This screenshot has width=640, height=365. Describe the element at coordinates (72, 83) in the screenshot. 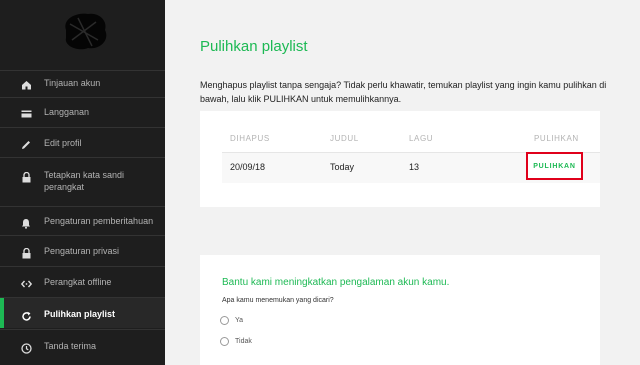

I see `sidebar-item-label: Tinjauan akun` at that location.